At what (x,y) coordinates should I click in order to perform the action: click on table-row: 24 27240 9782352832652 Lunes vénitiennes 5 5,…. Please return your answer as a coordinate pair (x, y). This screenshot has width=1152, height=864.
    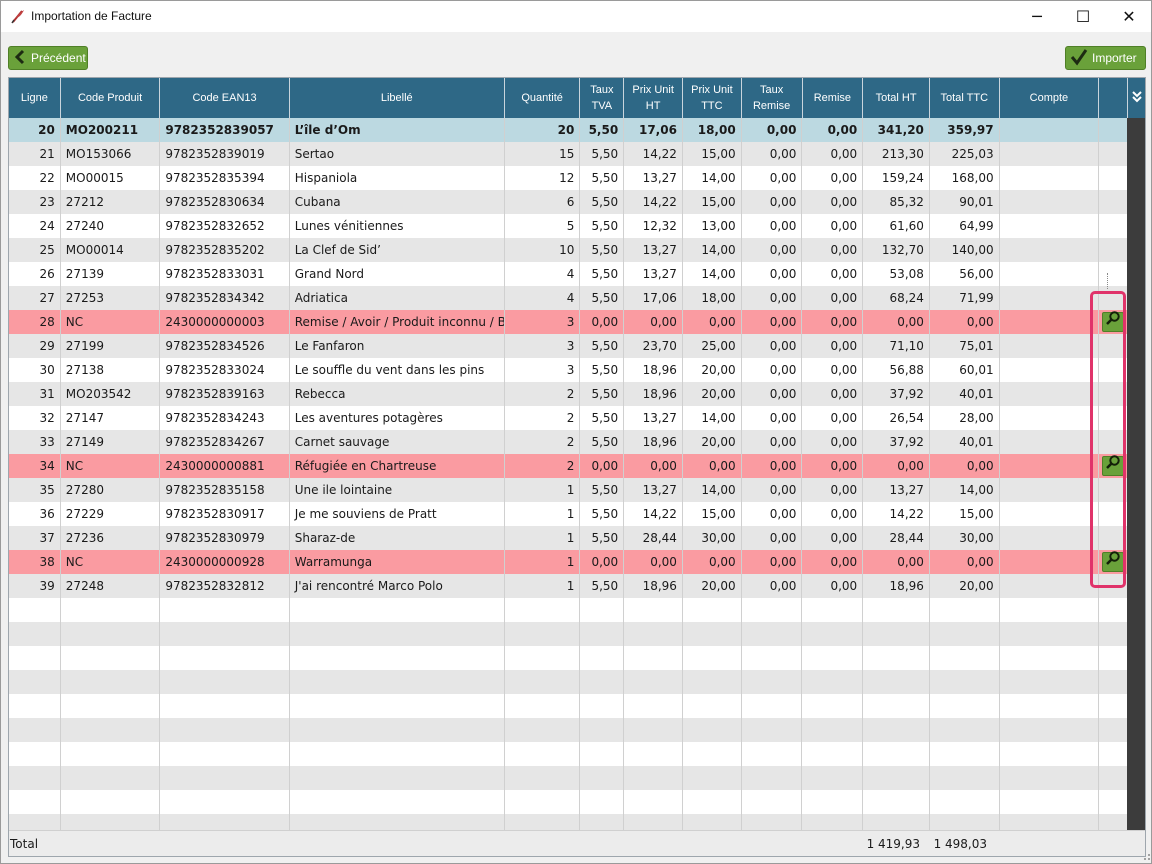
    Looking at the image, I should click on (568, 226).